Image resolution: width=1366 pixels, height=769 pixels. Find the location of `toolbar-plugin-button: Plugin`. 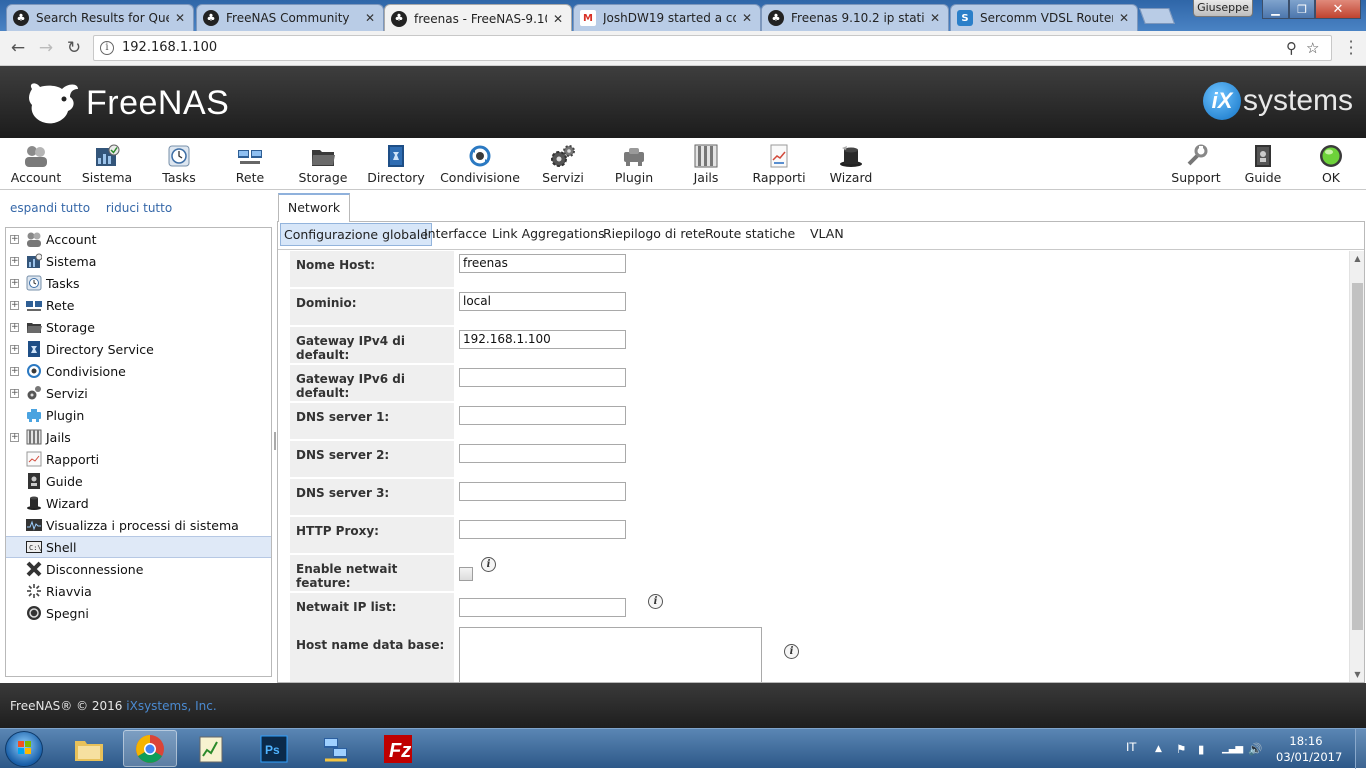

toolbar-plugin-button: Plugin is located at coordinates (634, 164).